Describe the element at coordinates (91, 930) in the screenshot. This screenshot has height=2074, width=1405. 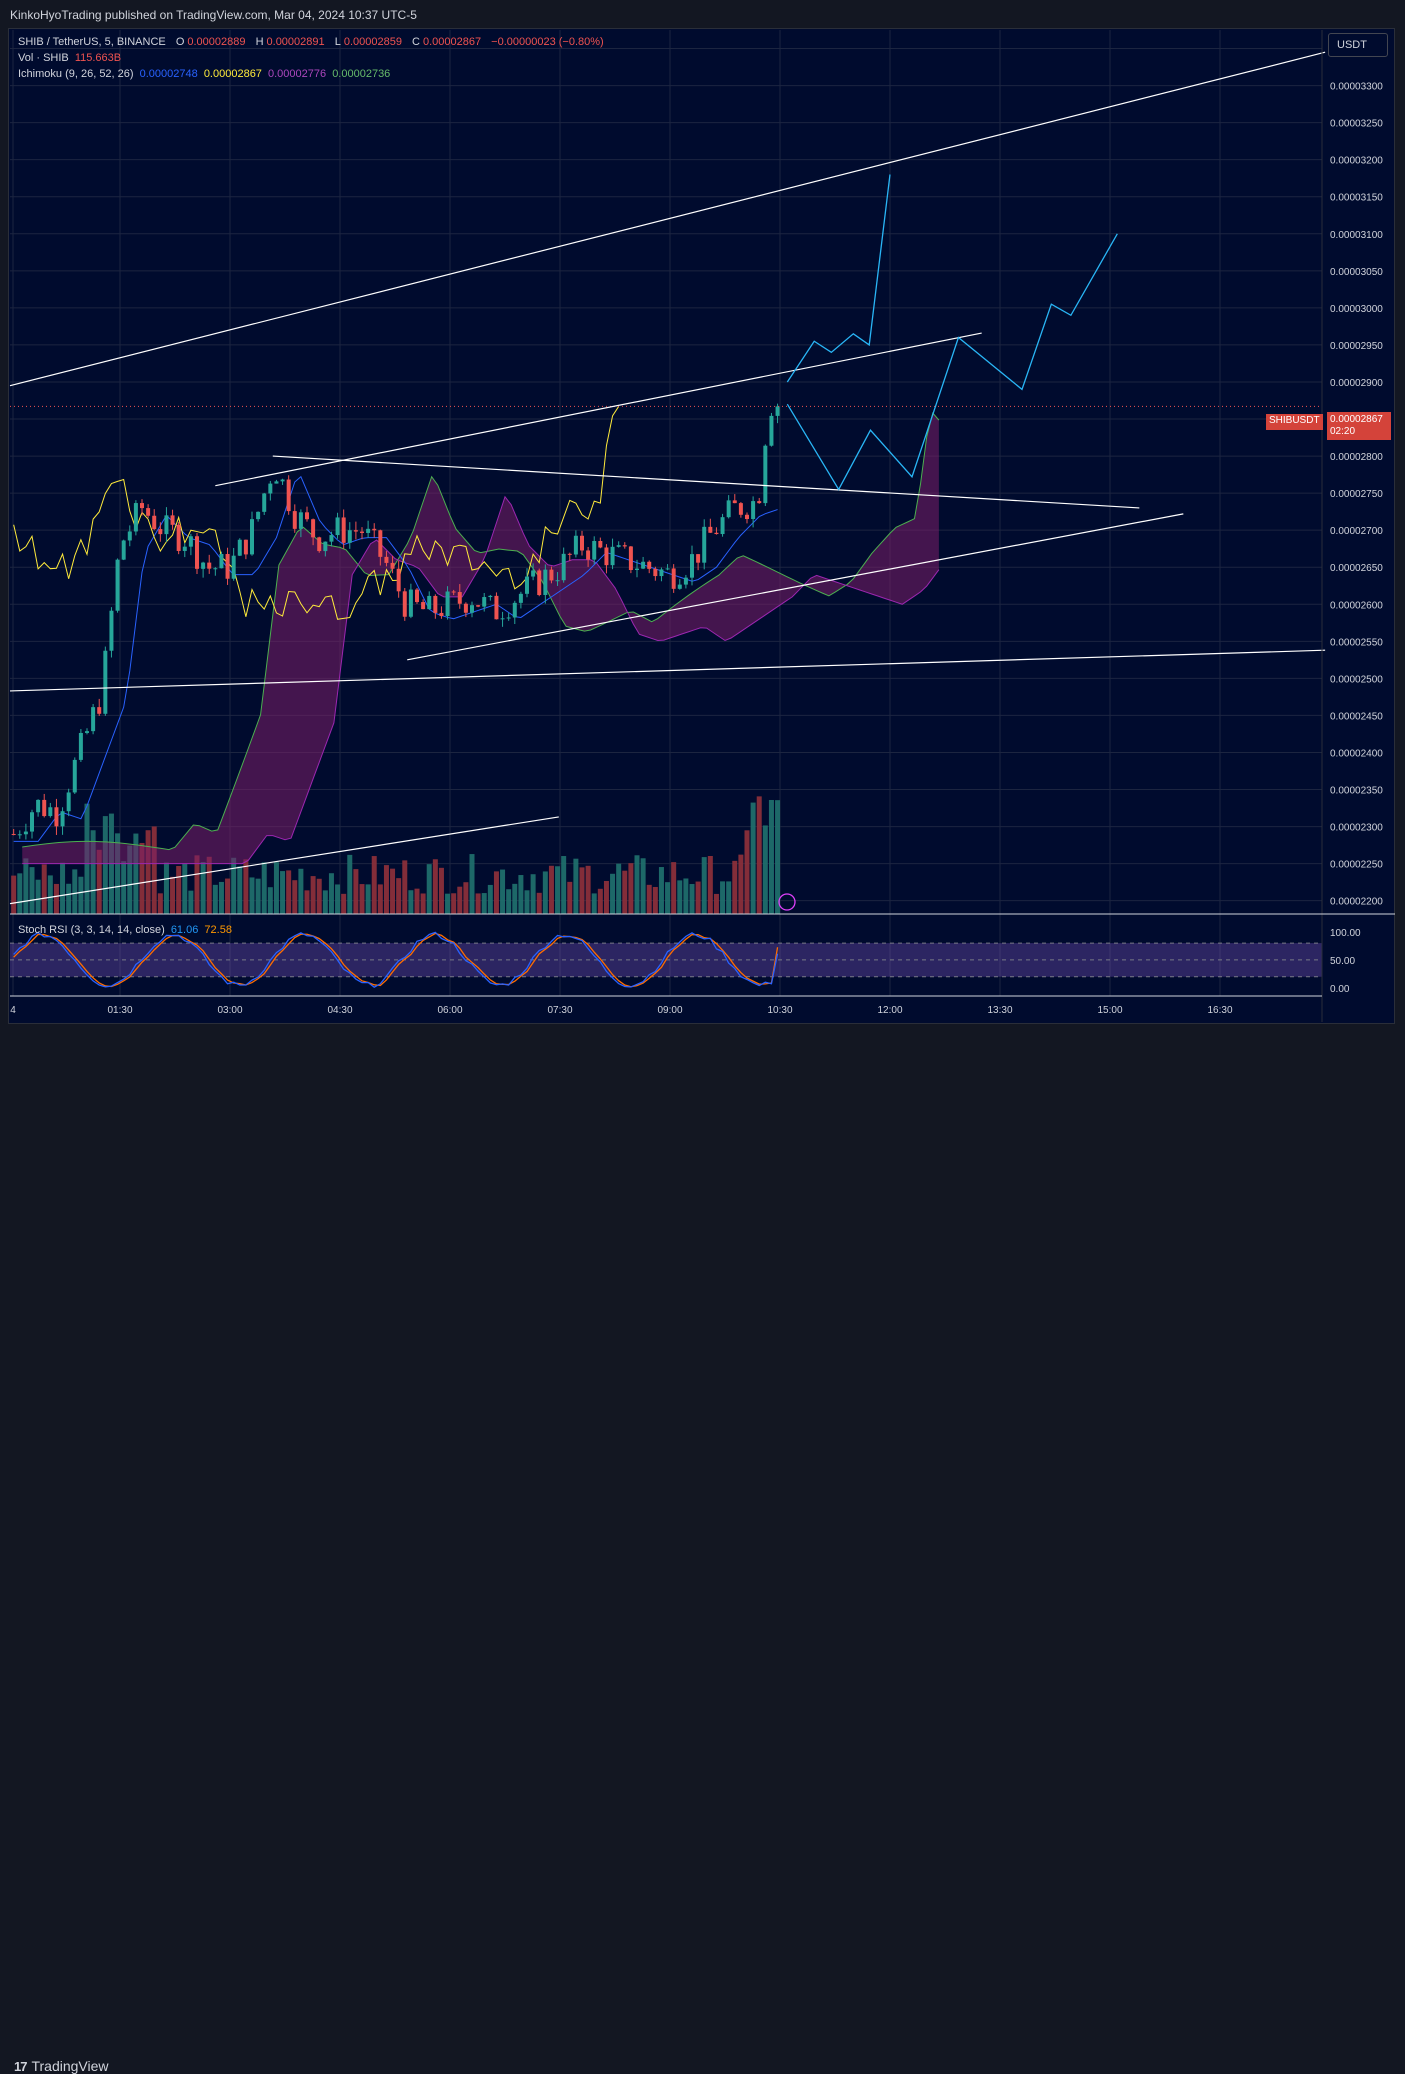
I see `stoch-label: Stoch RSI (3, 3, 14, 14, close)` at that location.